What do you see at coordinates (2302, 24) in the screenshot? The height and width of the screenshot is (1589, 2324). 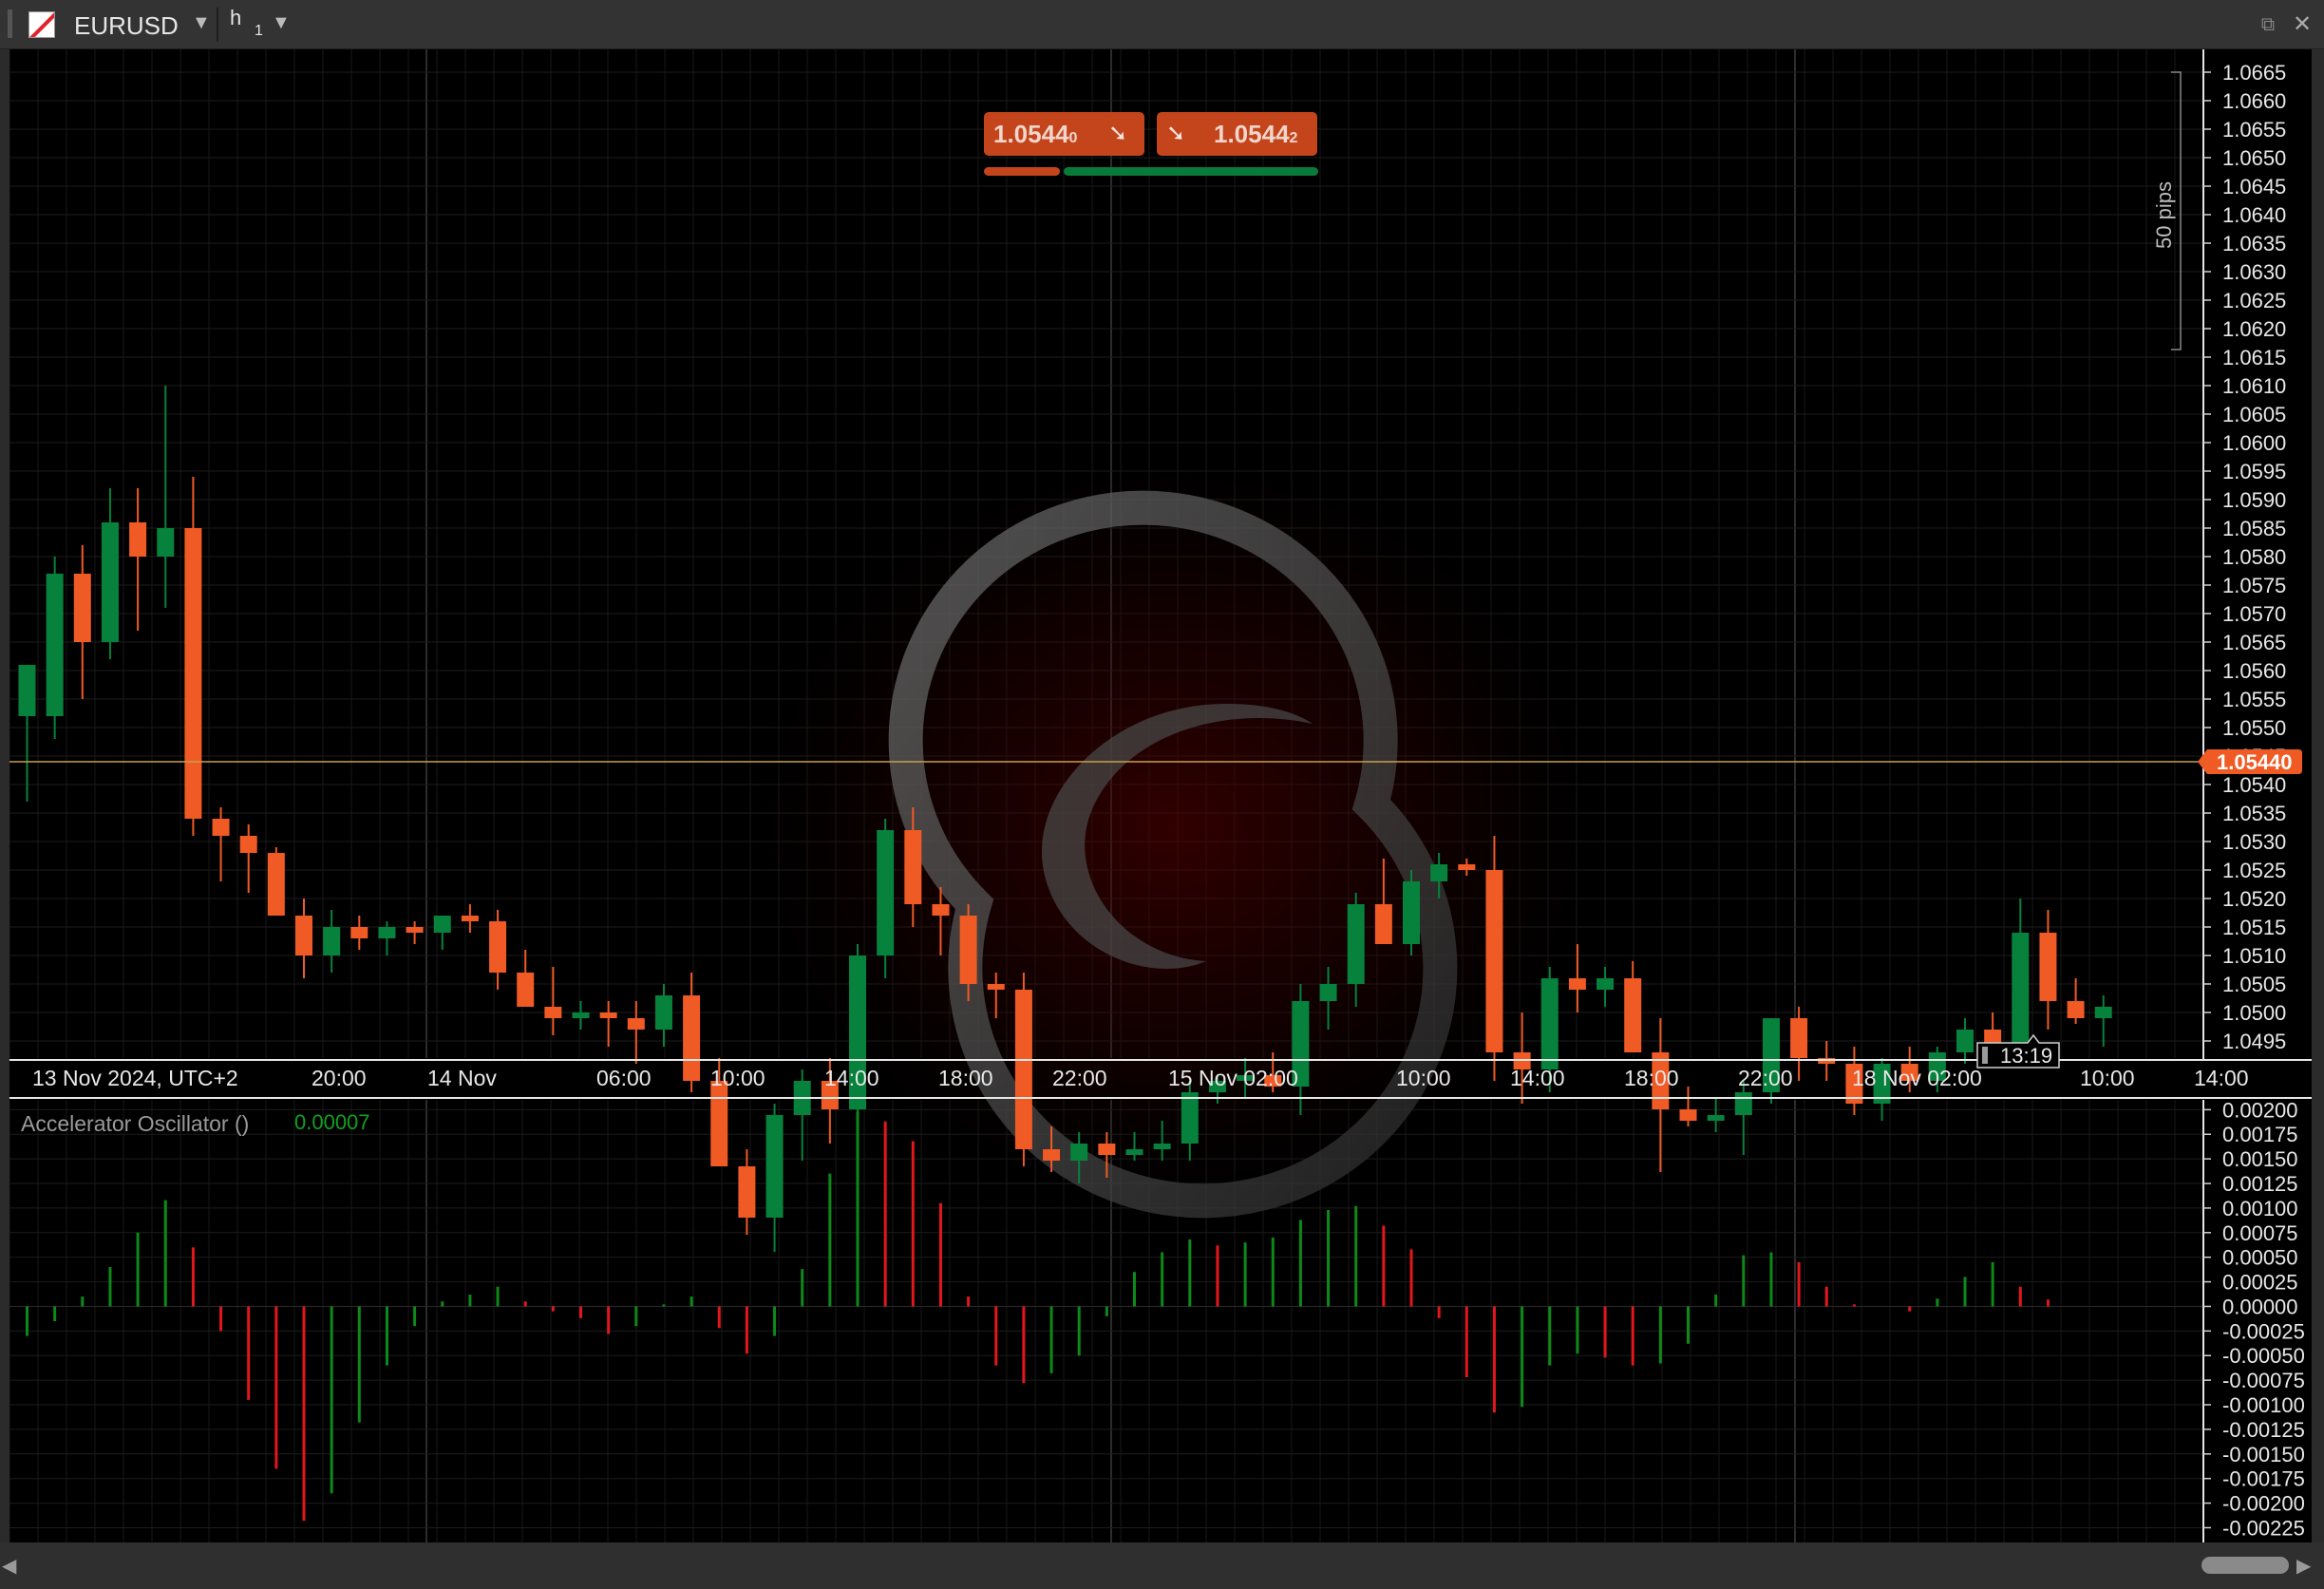 I see `close-icon: ✕` at bounding box center [2302, 24].